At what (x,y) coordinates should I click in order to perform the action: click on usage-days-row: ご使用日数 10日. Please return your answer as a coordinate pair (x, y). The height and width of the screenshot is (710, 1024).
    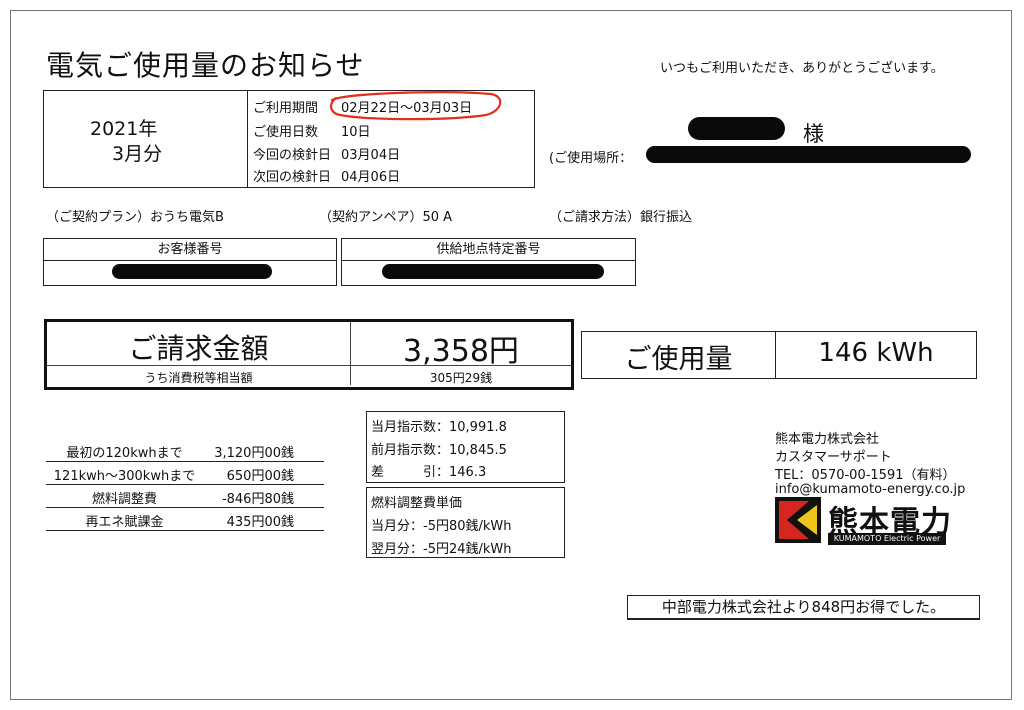
    Looking at the image, I should click on (312, 130).